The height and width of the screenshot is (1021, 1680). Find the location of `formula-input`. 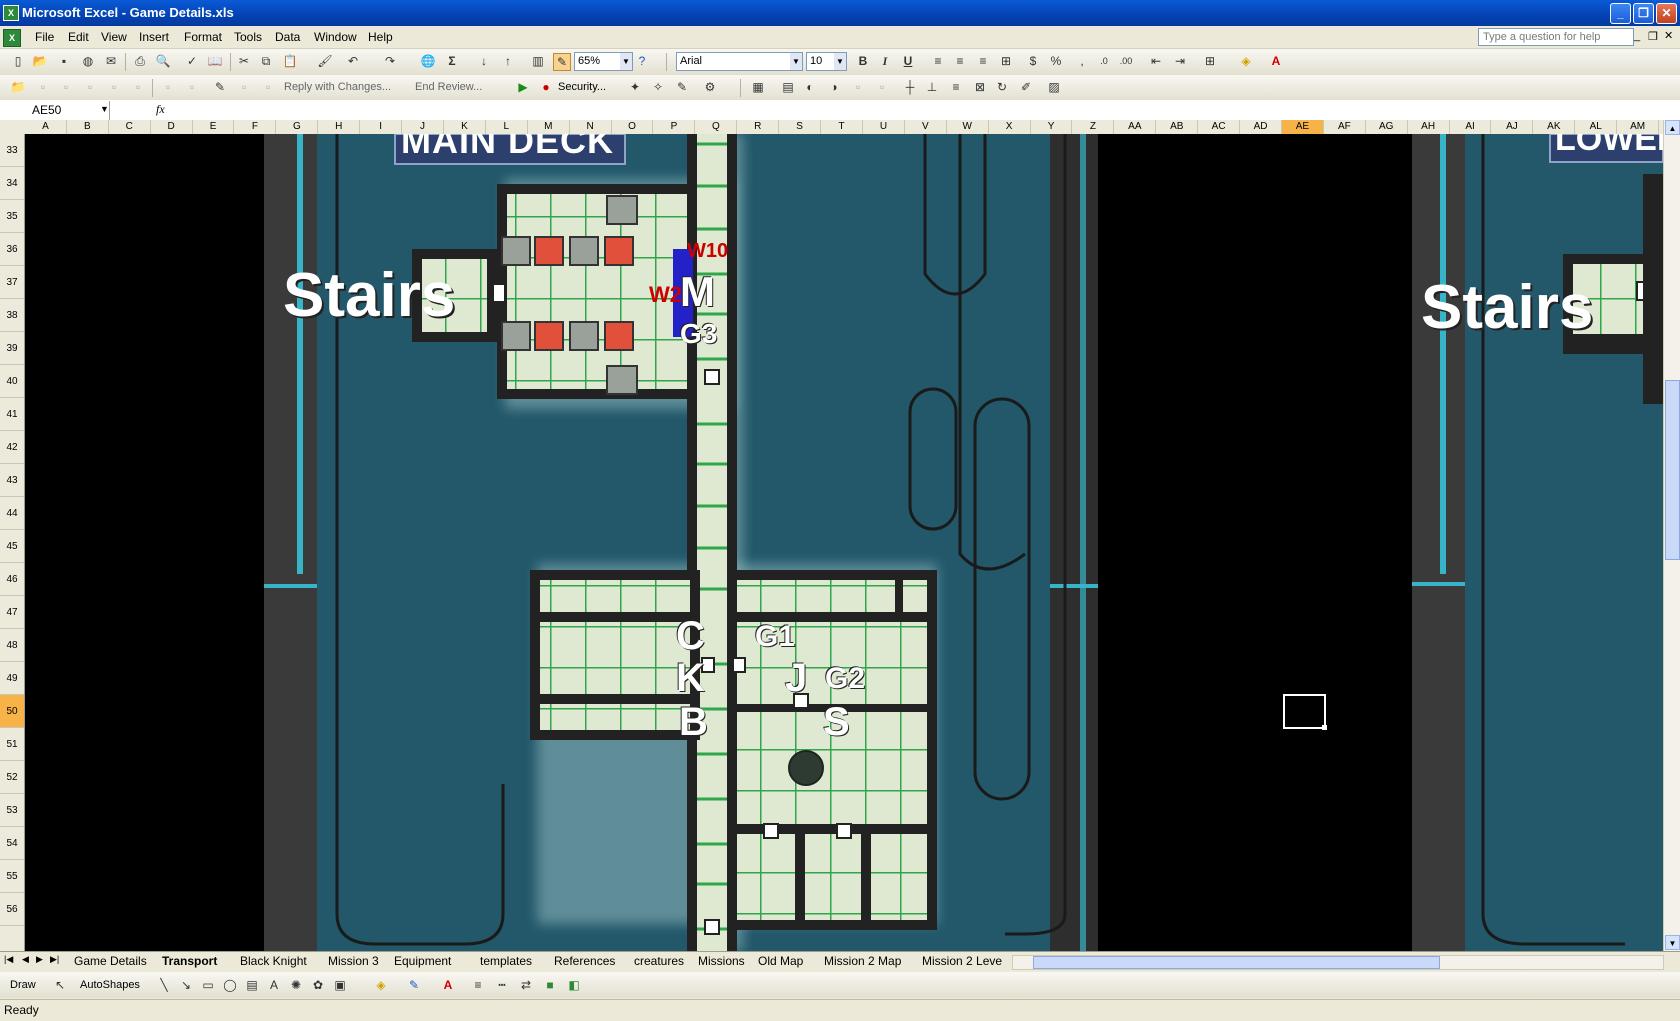

formula-input is located at coordinates (921, 110).